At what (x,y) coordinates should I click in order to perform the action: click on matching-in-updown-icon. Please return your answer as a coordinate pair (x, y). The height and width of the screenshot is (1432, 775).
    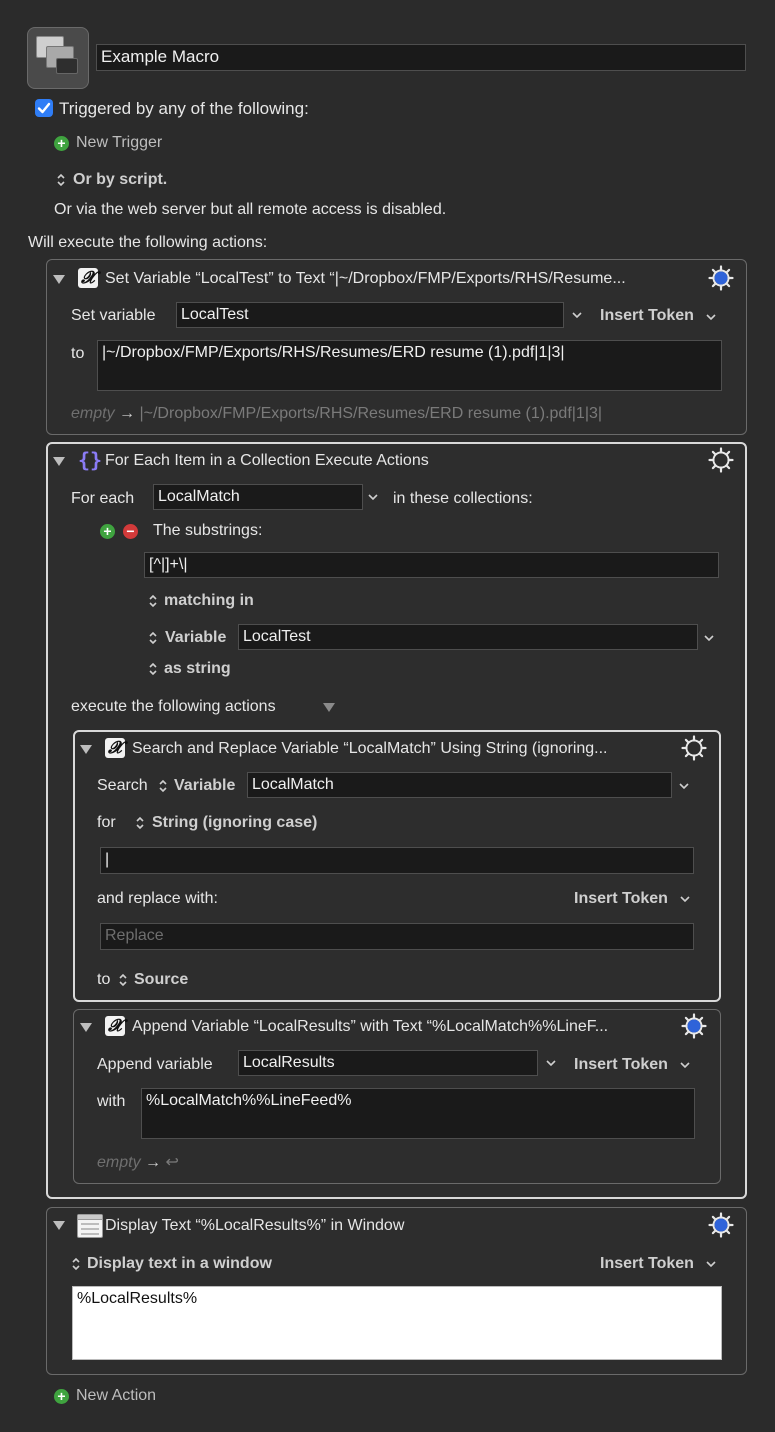
    Looking at the image, I should click on (153, 601).